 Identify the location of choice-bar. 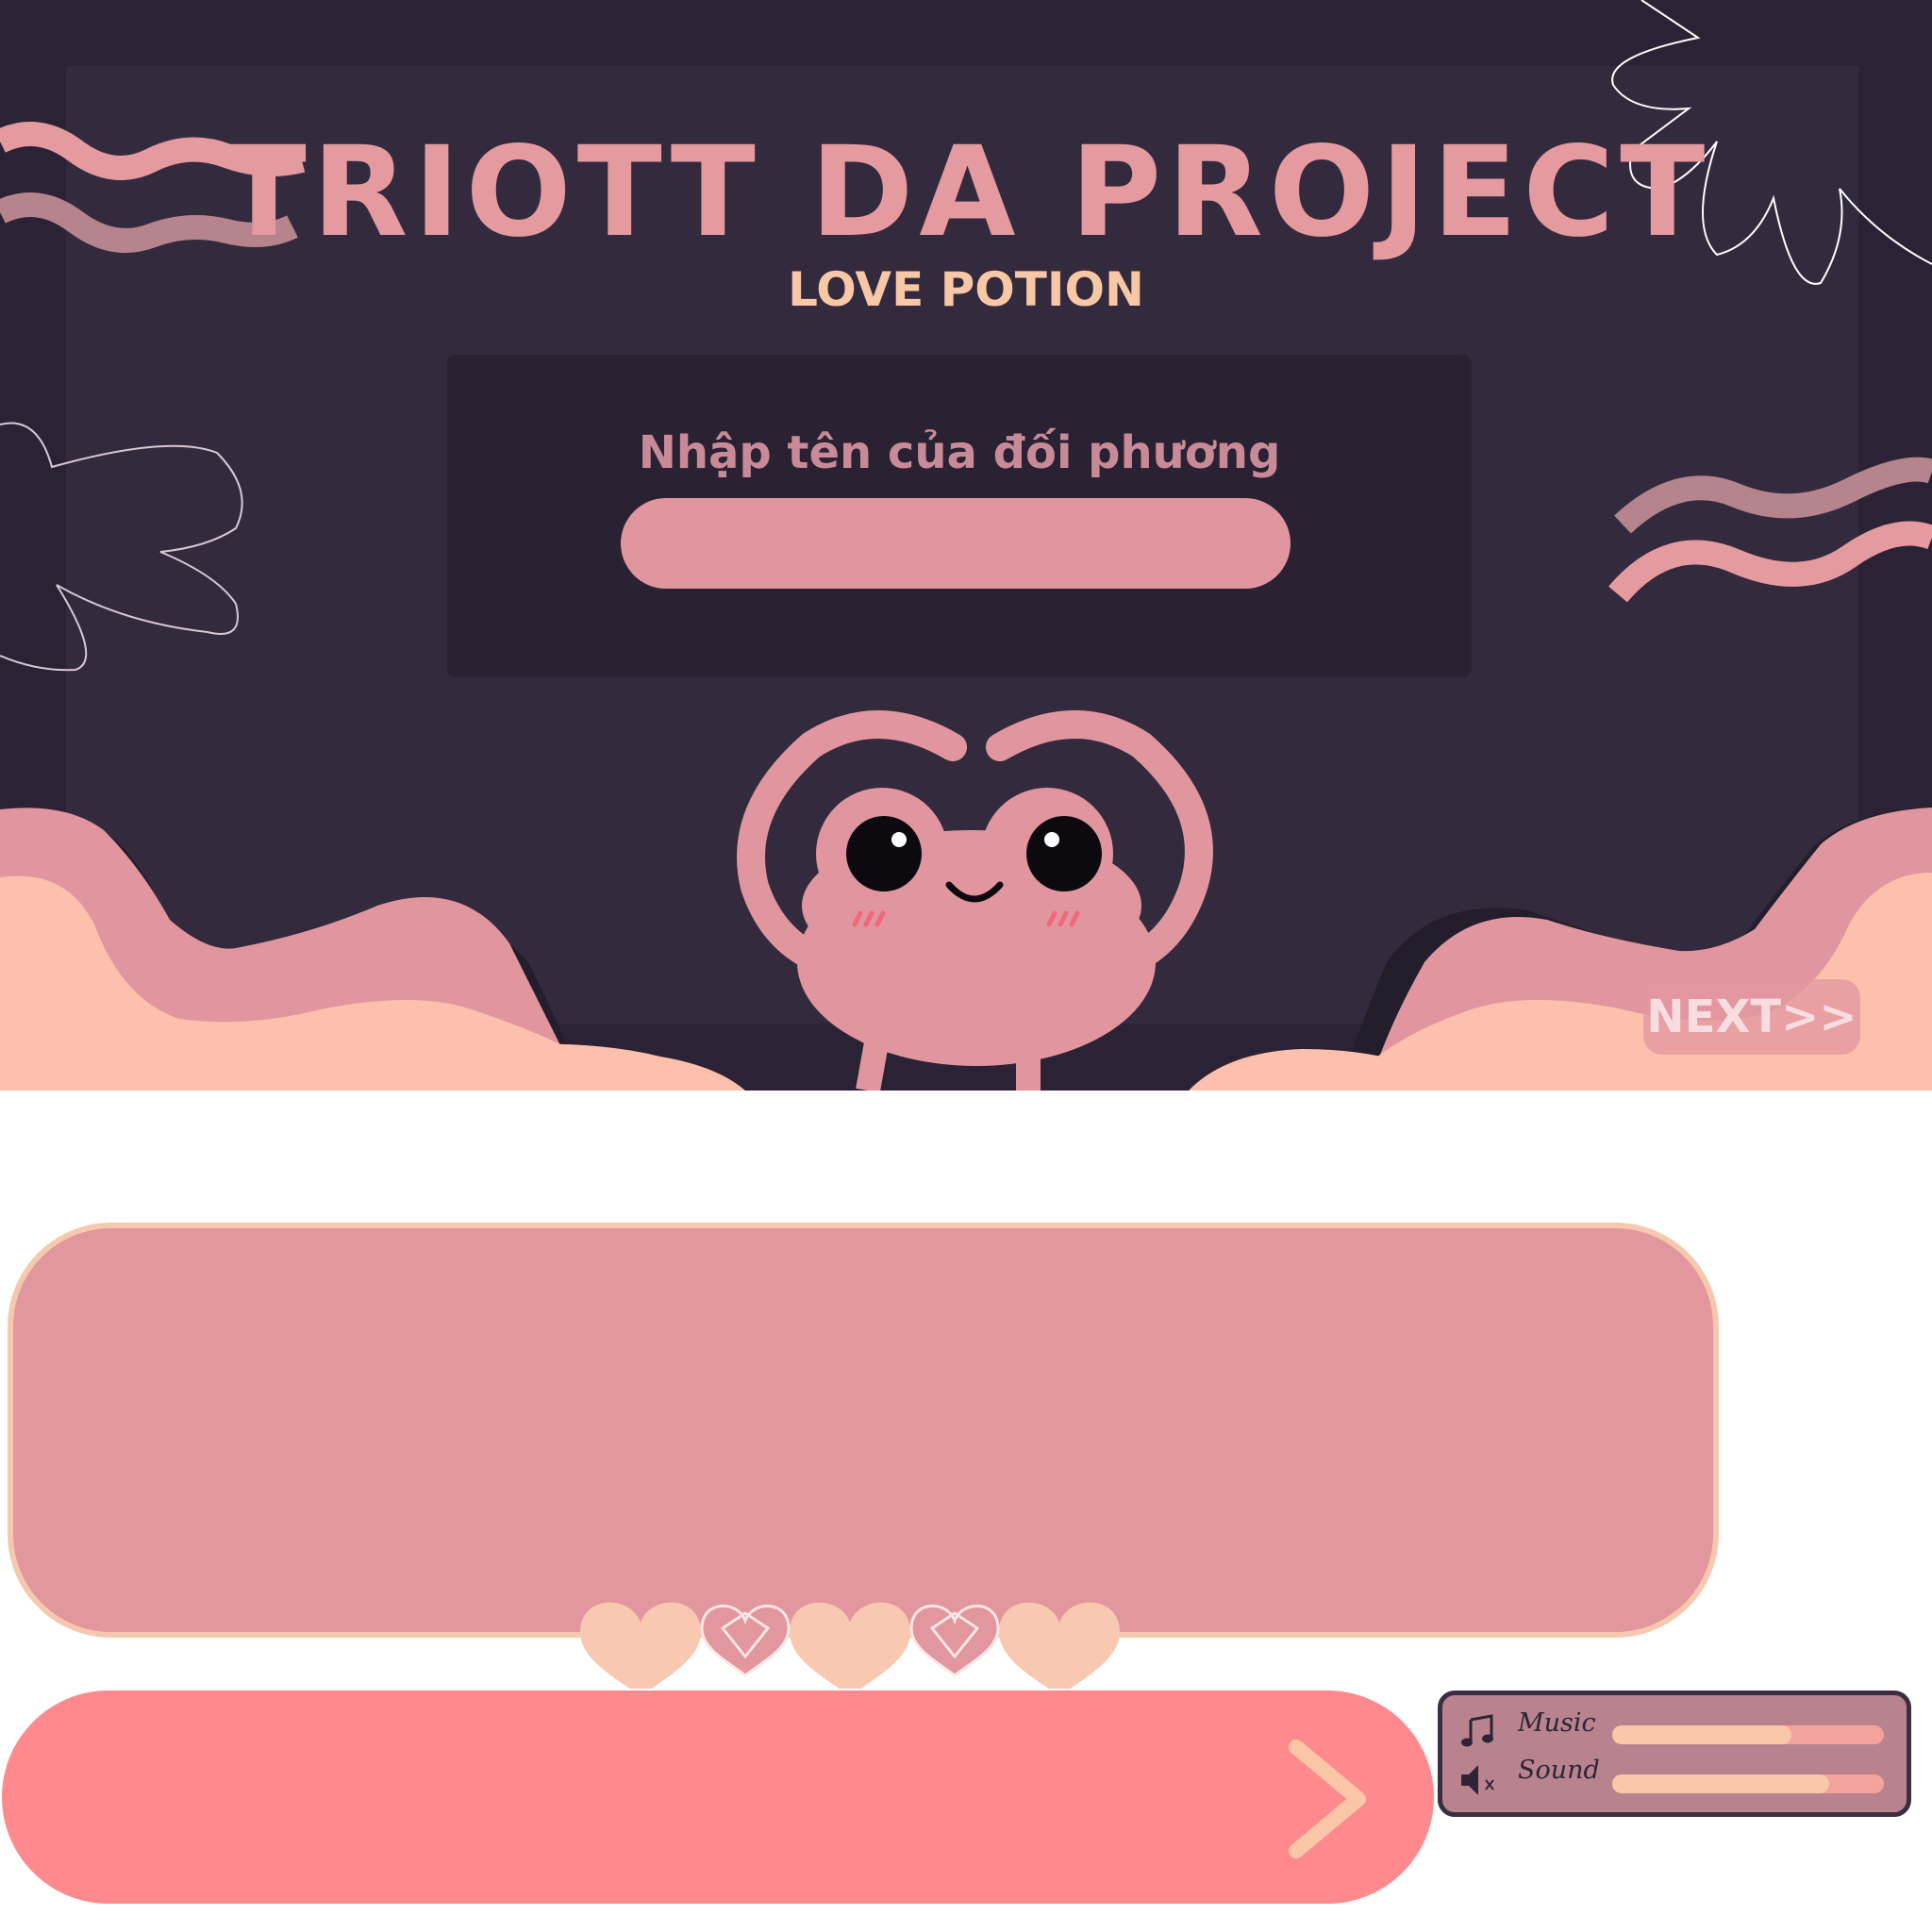
(718, 1797).